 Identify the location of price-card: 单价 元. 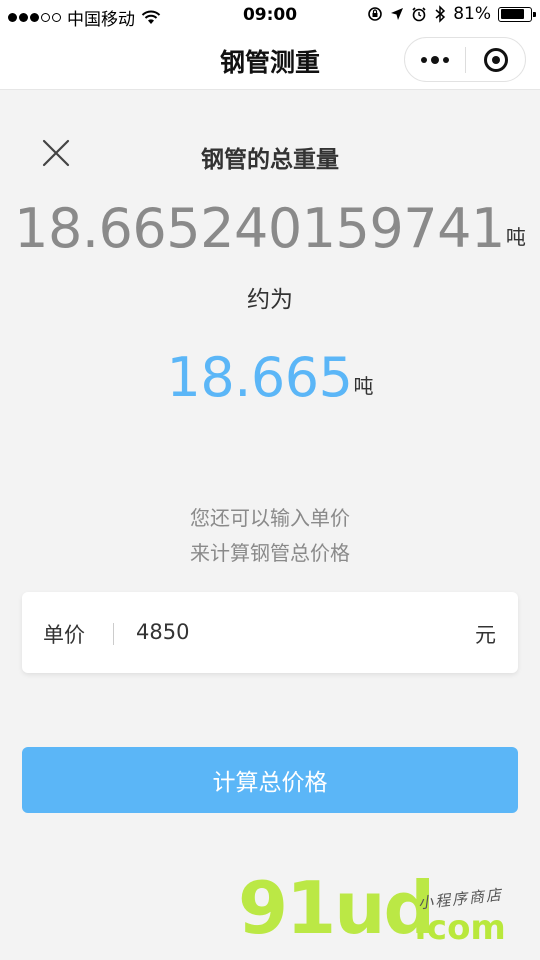
(270, 632).